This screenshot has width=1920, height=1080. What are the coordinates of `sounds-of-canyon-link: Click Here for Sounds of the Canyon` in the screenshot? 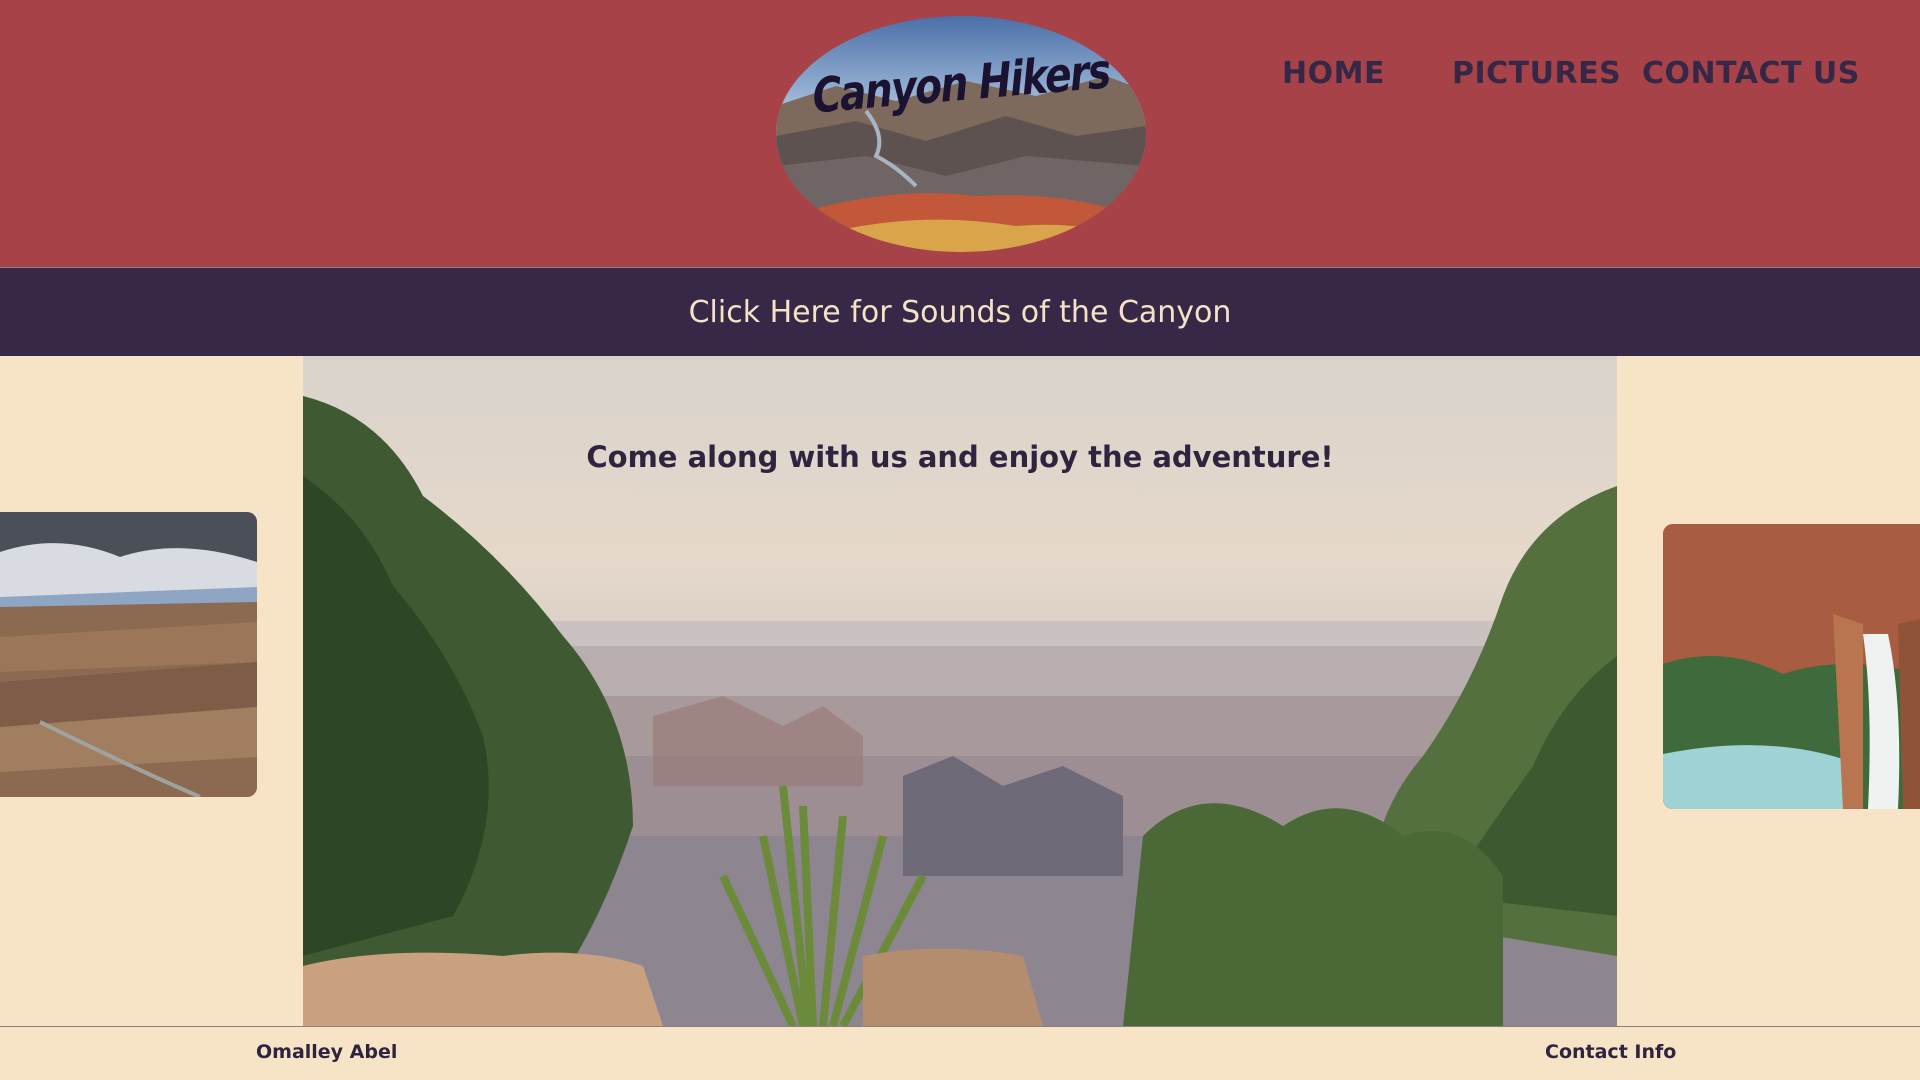 It's located at (960, 312).